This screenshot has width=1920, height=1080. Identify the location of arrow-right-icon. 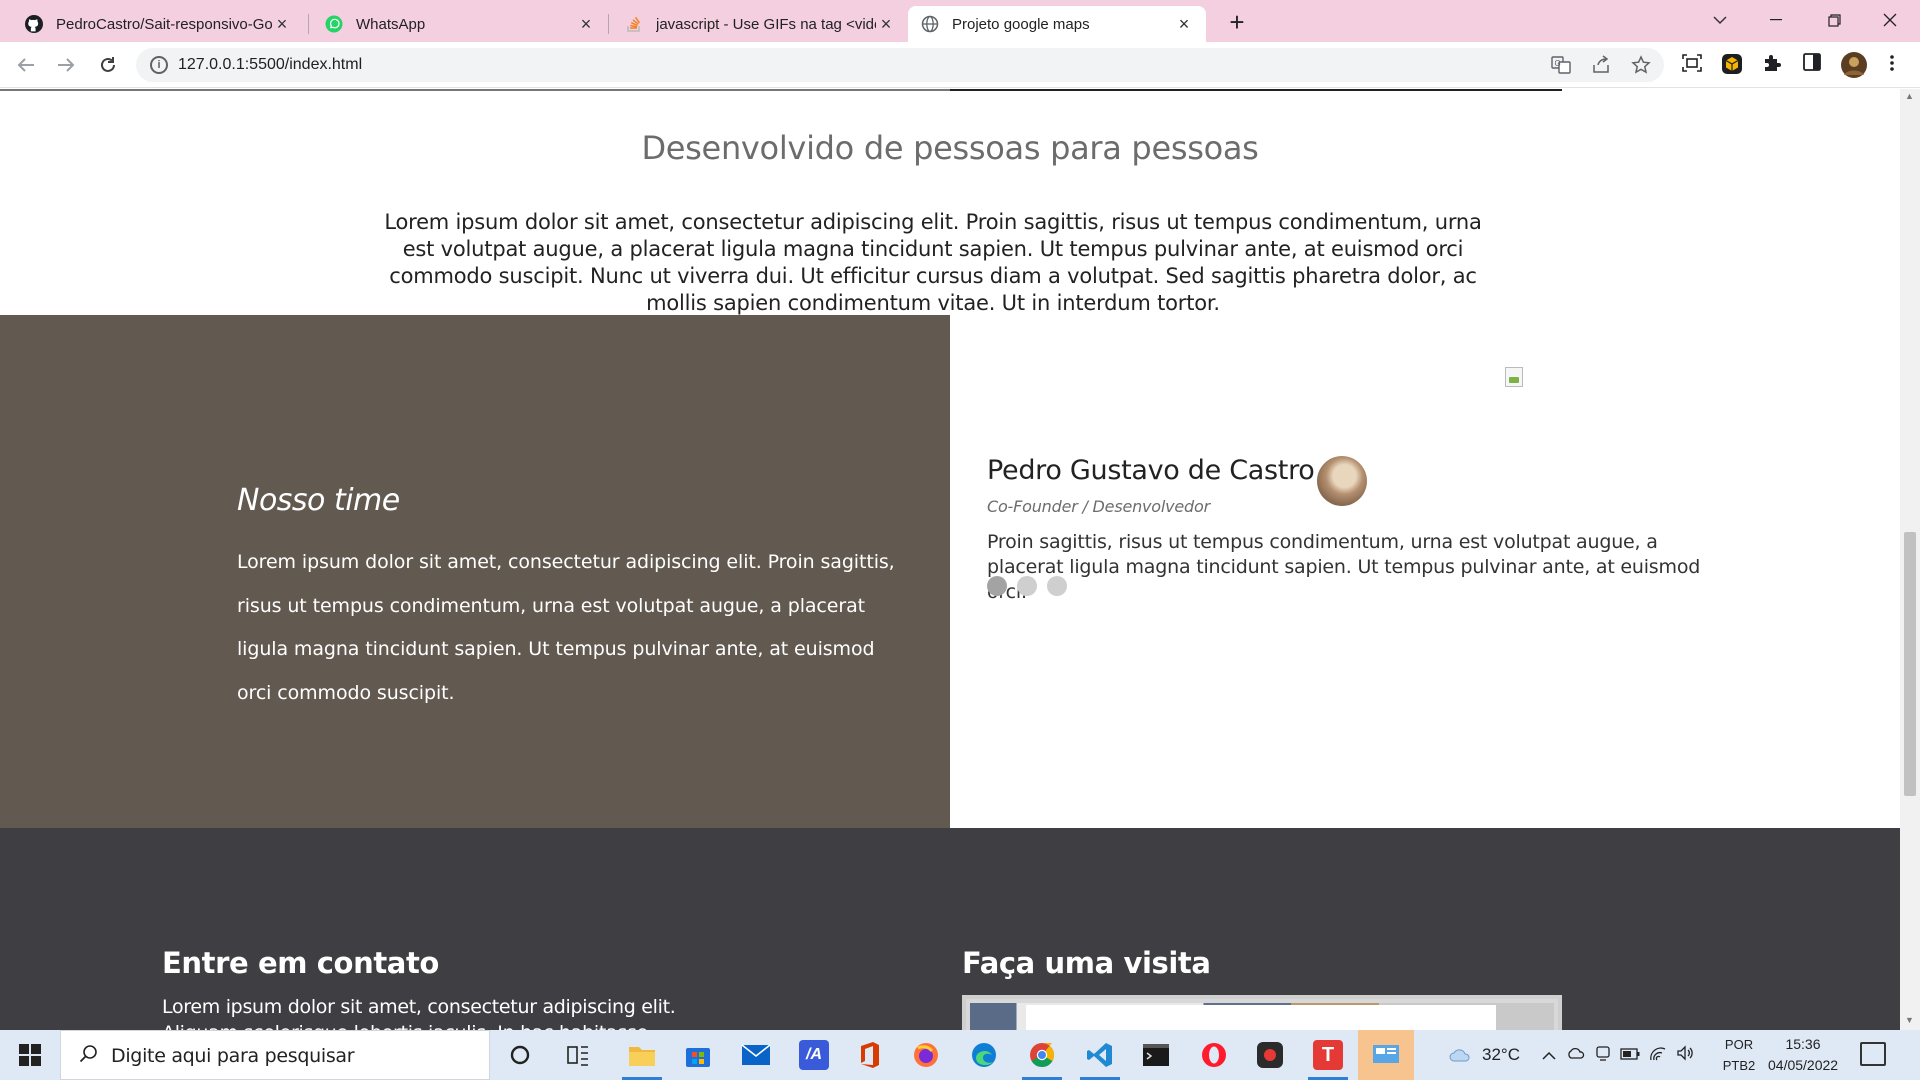
(66, 65).